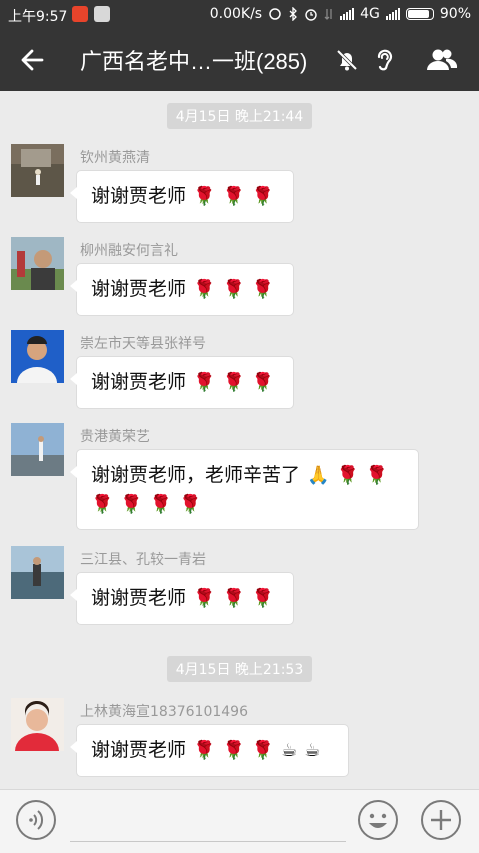  Describe the element at coordinates (328, 14) in the screenshot. I see `data-transfer-icon` at that location.